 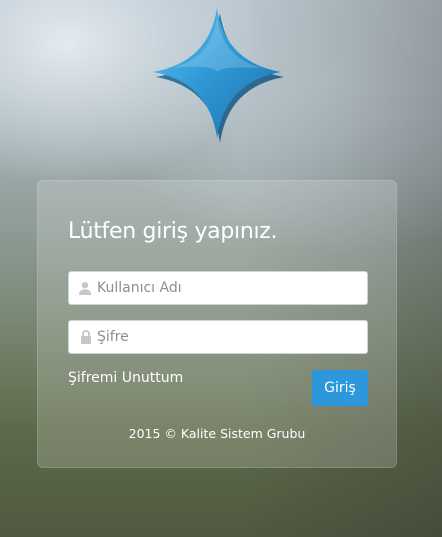 I want to click on forgot-password-link: Şifremi Unuttum, so click(x=125, y=378).